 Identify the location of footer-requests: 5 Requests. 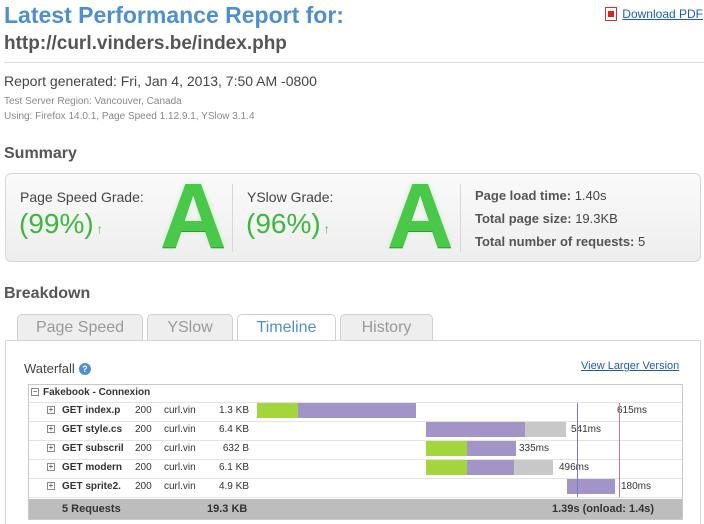
(91, 509).